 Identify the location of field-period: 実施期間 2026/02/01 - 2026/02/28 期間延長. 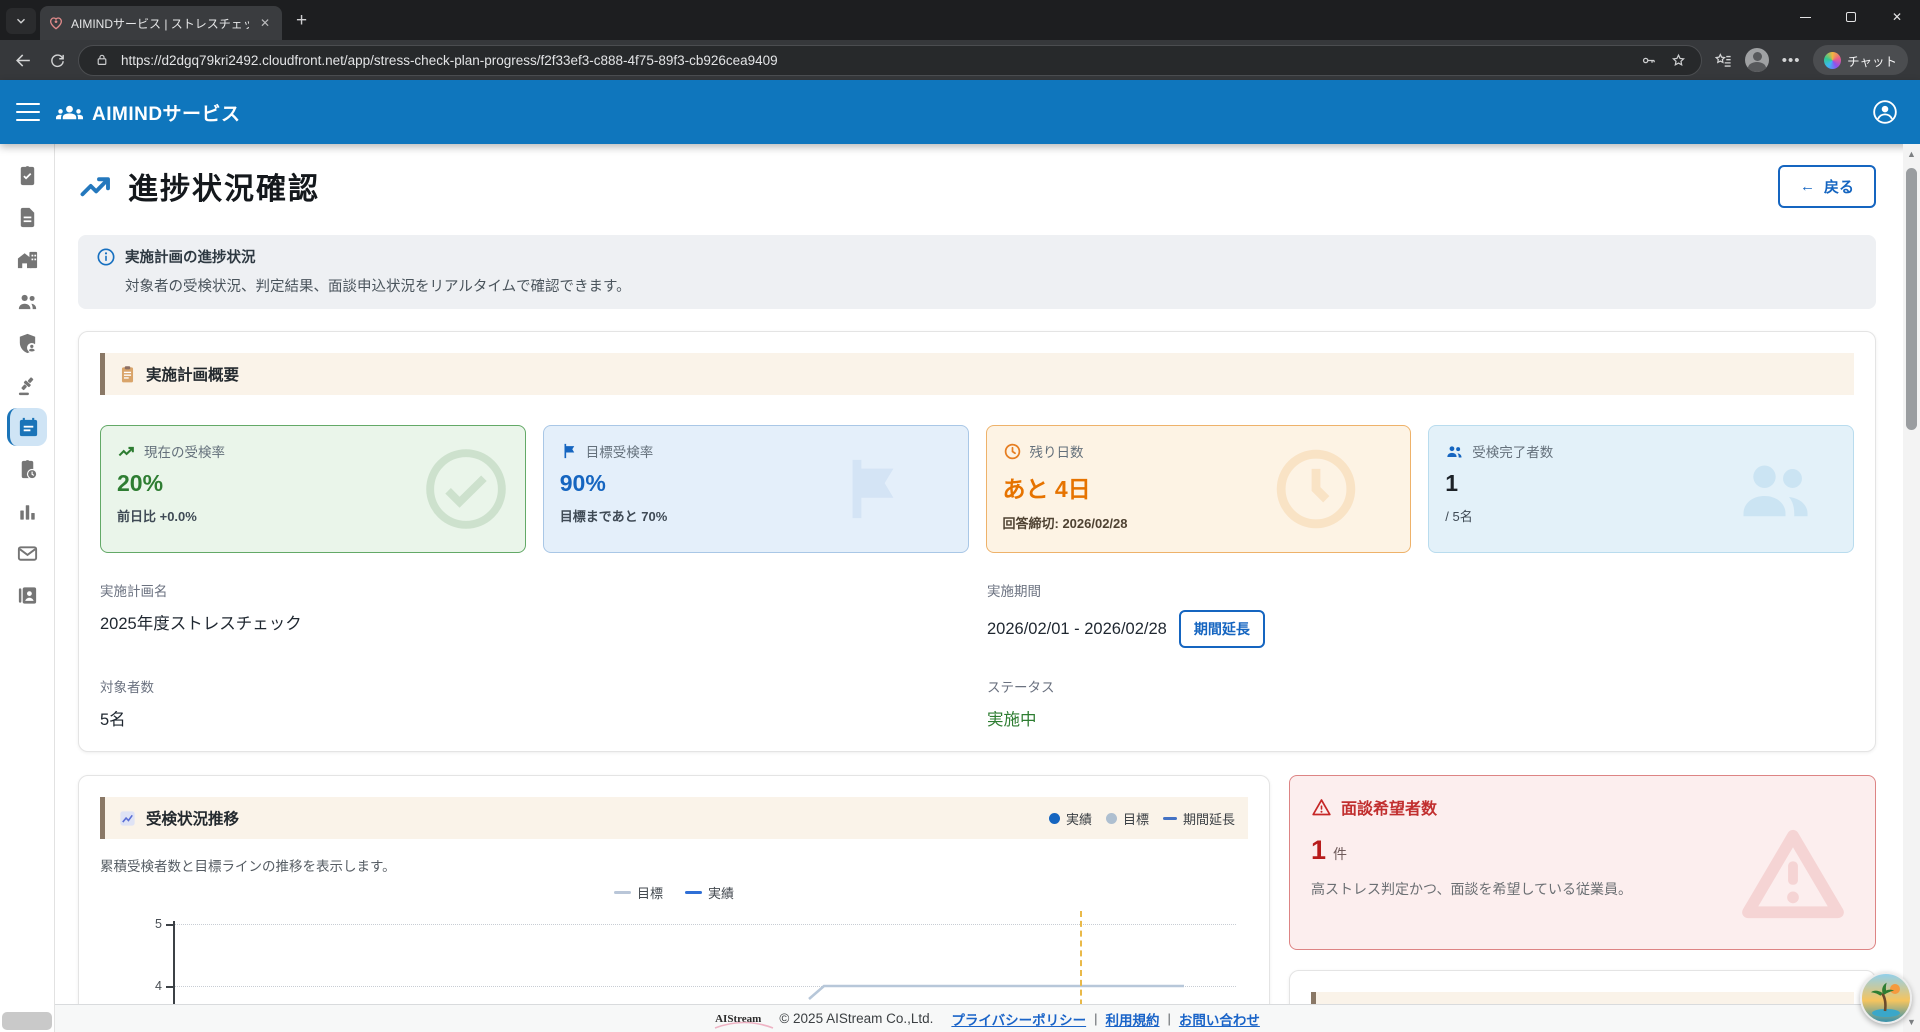
(1420, 614).